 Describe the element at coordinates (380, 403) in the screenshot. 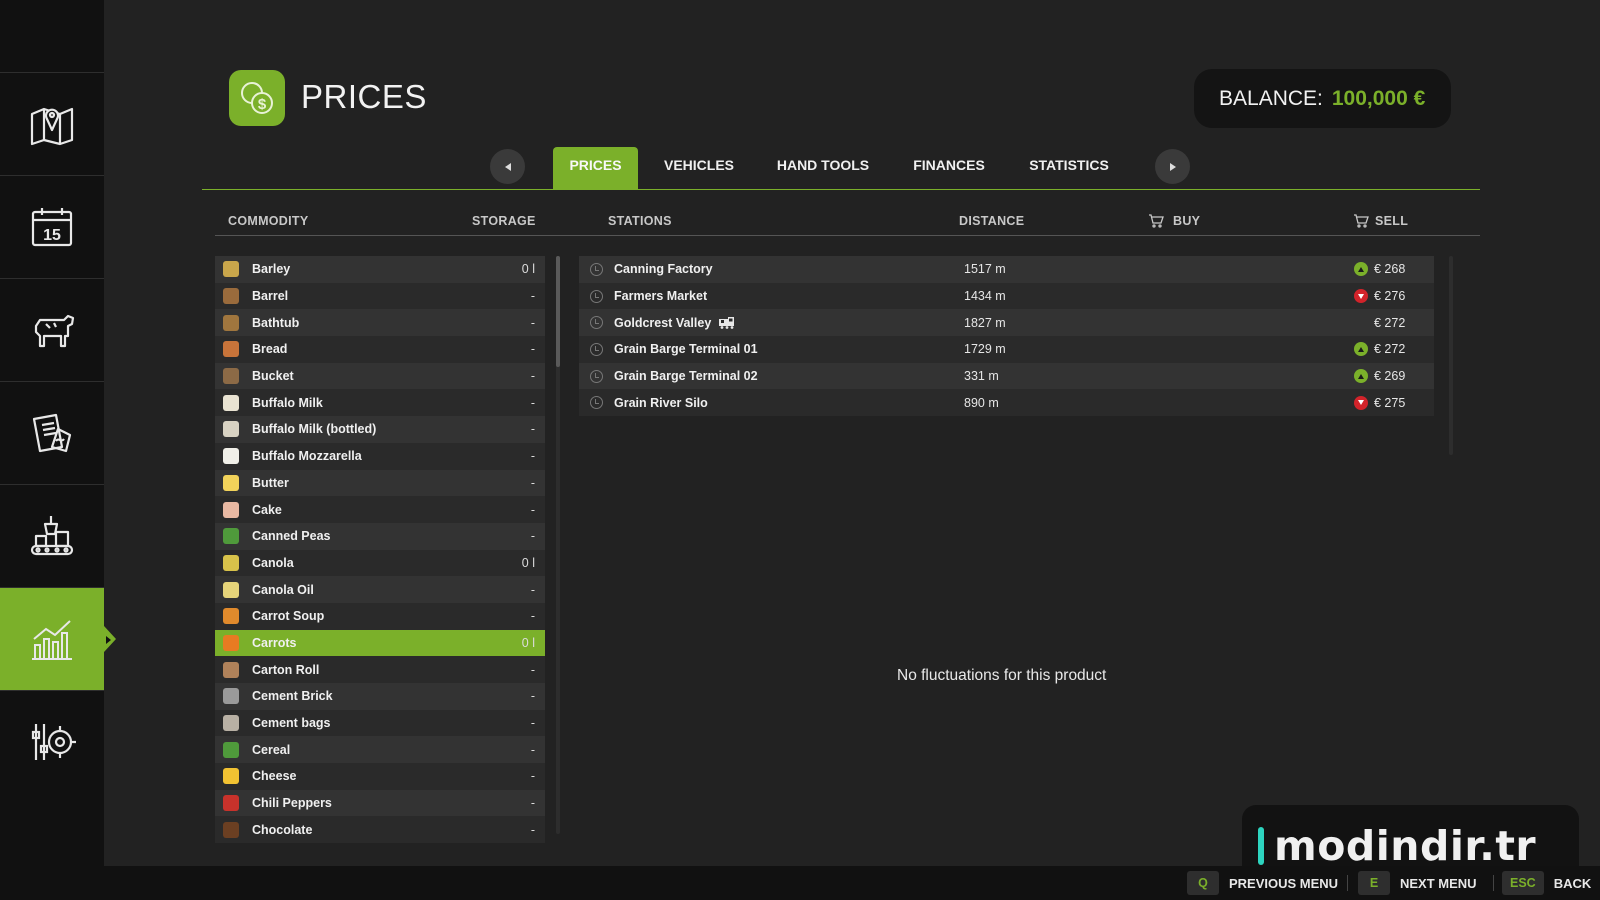

I see `commodity-row: Buffalo Milk -` at that location.